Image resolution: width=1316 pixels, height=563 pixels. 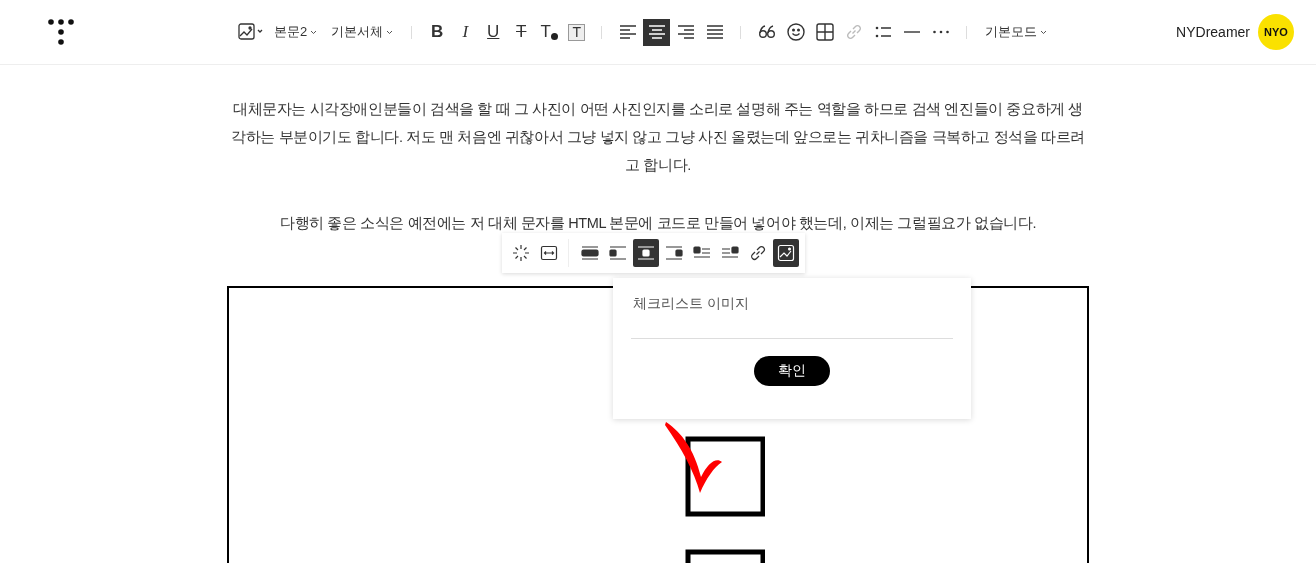 I want to click on table-icon, so click(x=824, y=32).